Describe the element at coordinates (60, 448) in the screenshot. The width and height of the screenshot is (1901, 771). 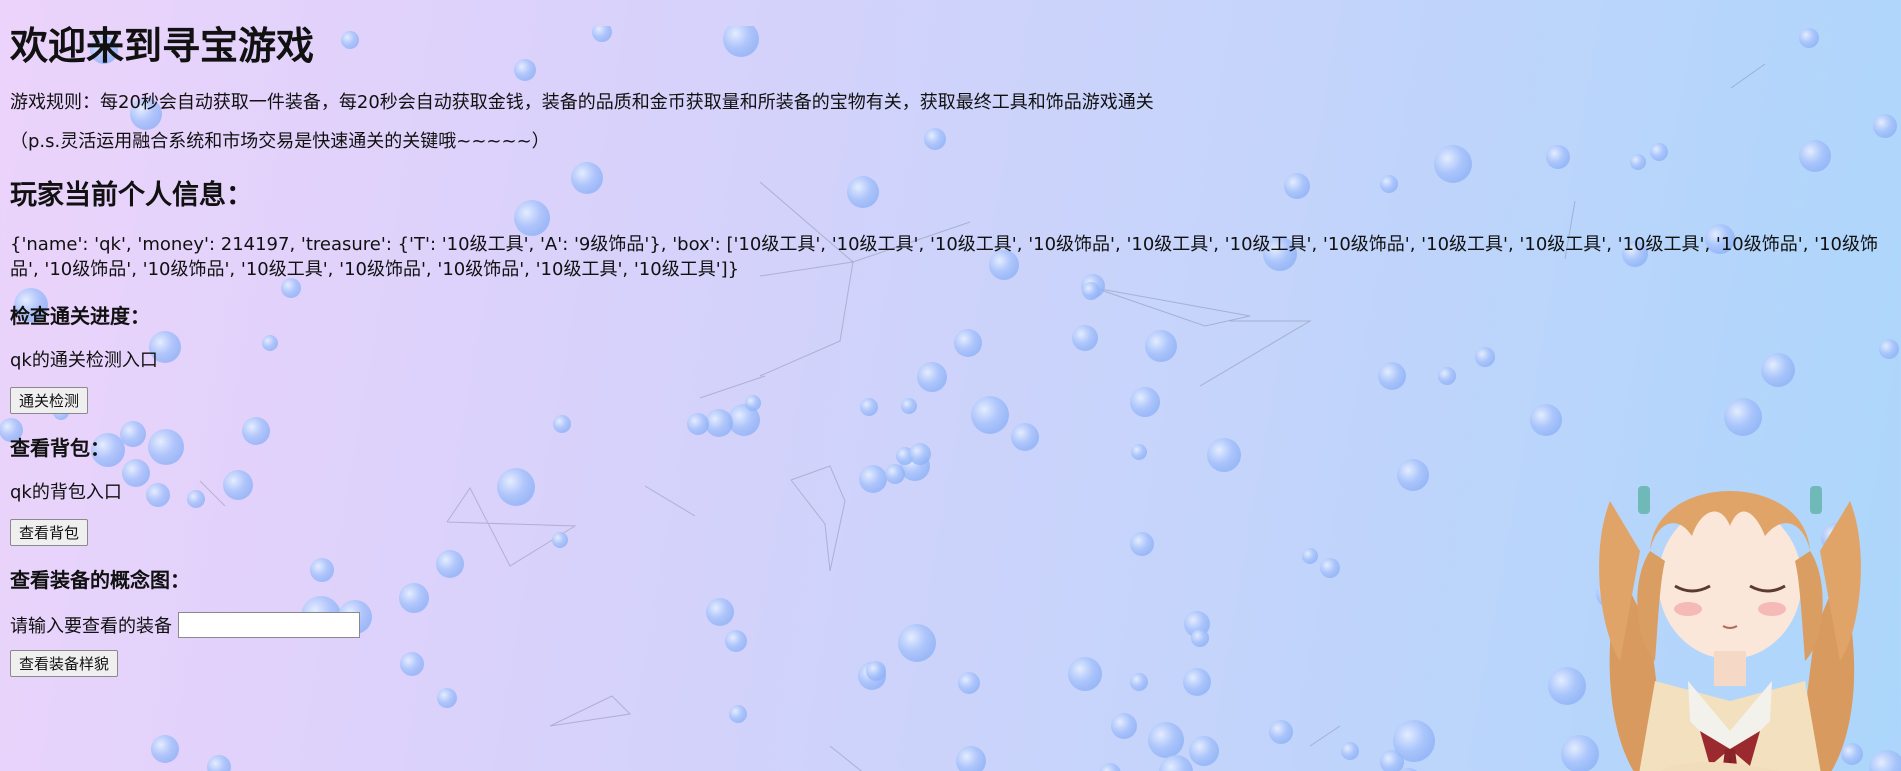
I see `backpack-heading: 查看背包：` at that location.